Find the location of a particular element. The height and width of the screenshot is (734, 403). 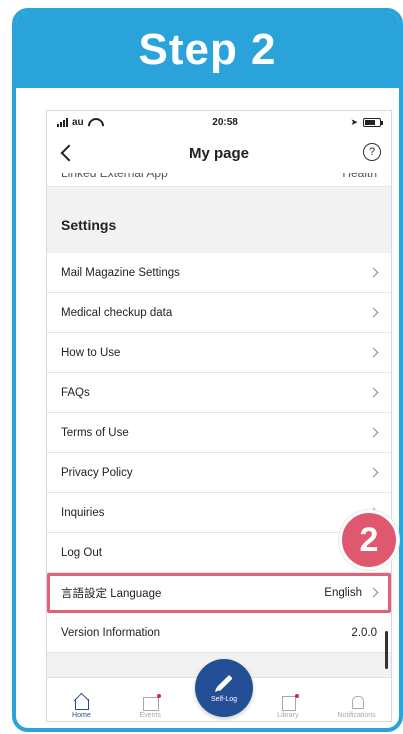

status-bar: au 20:58 ➤ is located at coordinates (219, 122).